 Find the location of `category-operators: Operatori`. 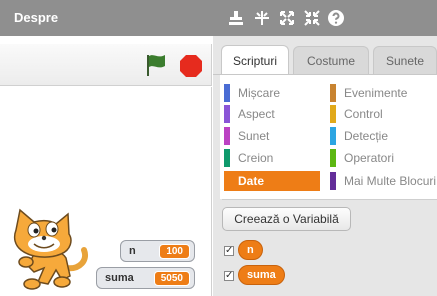

category-operators: Operatori is located at coordinates (383, 158).